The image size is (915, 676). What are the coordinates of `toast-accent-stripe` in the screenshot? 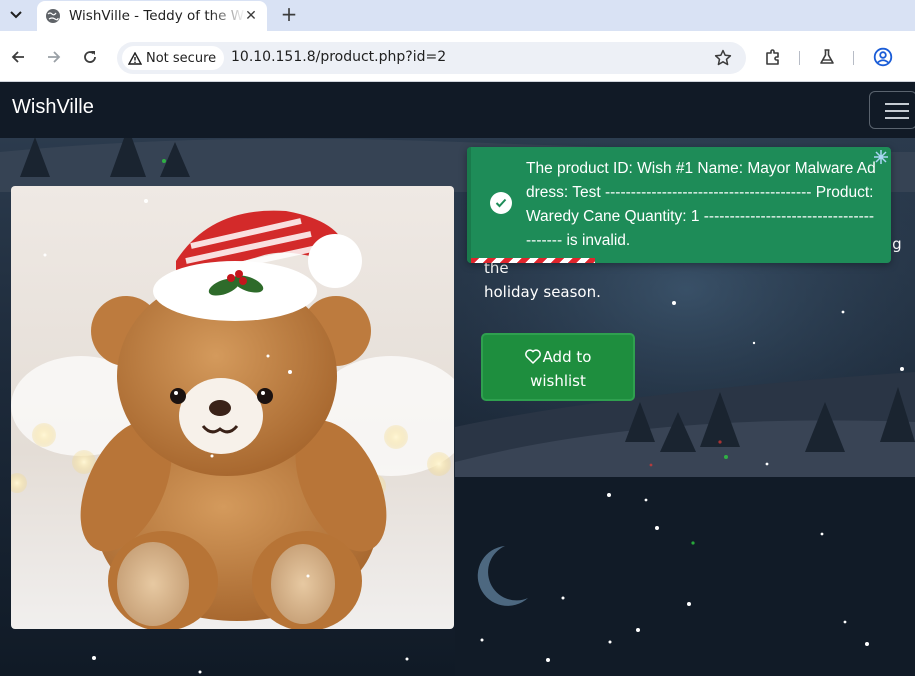 It's located at (469, 205).